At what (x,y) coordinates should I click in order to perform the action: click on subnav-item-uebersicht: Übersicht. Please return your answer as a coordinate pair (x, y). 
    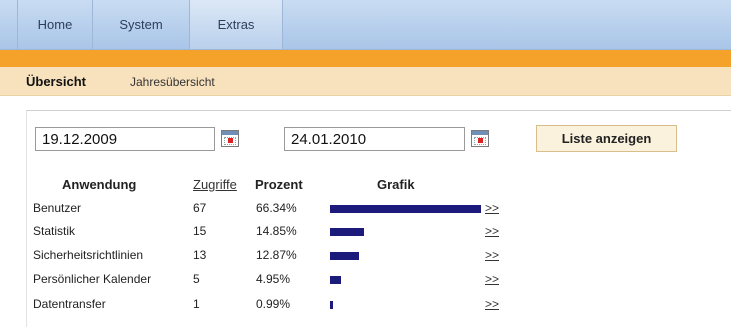
    Looking at the image, I should click on (56, 81).